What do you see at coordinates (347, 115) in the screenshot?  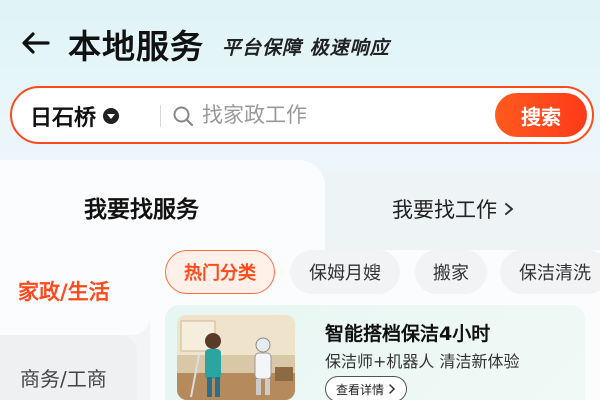 I see `search-input` at bounding box center [347, 115].